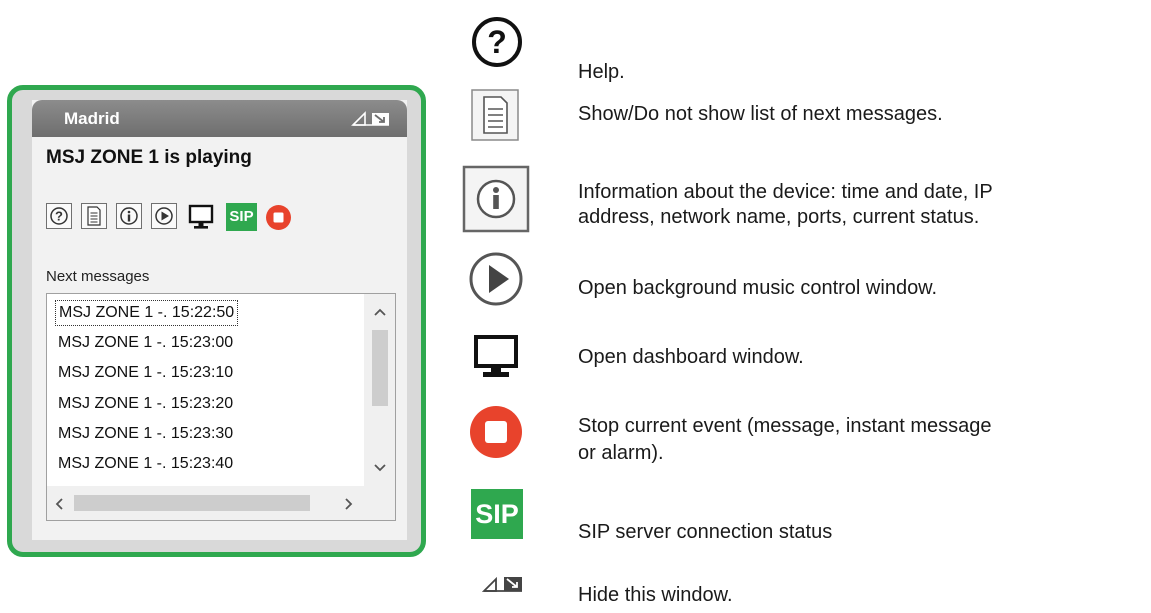 This screenshot has height=613, width=1151. Describe the element at coordinates (760, 114) in the screenshot. I see `legend-list-text: Show/Do not show list of next messages.` at that location.